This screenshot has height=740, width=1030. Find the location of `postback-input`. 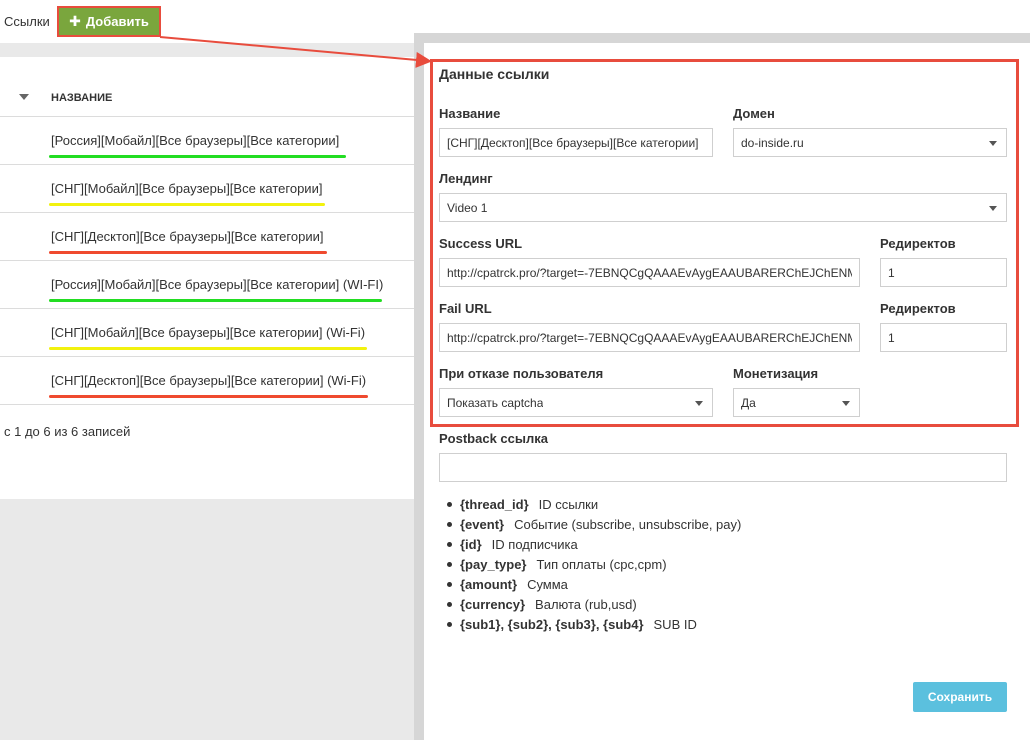

postback-input is located at coordinates (723, 467).